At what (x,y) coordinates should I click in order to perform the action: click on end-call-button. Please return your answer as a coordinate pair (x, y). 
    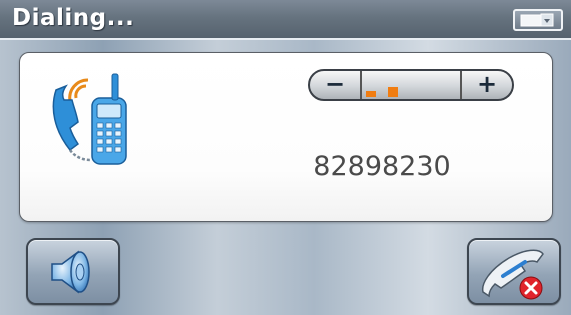
    Looking at the image, I should click on (514, 271).